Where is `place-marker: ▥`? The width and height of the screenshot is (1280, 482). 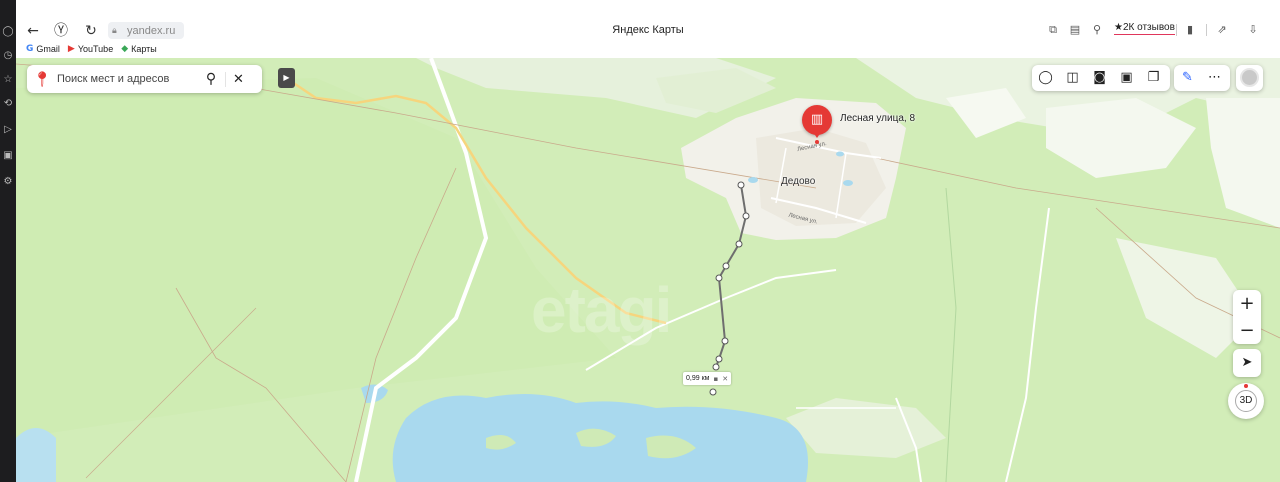 place-marker: ▥ is located at coordinates (817, 120).